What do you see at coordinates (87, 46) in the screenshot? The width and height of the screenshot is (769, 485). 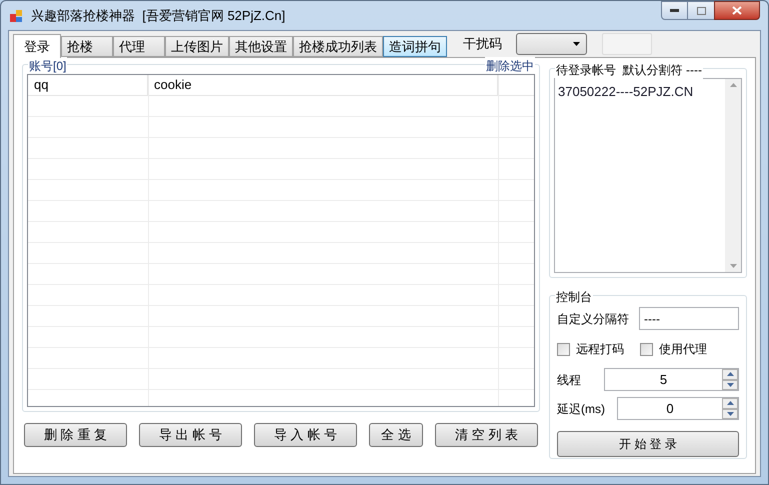 I see `tab: 抢楼` at bounding box center [87, 46].